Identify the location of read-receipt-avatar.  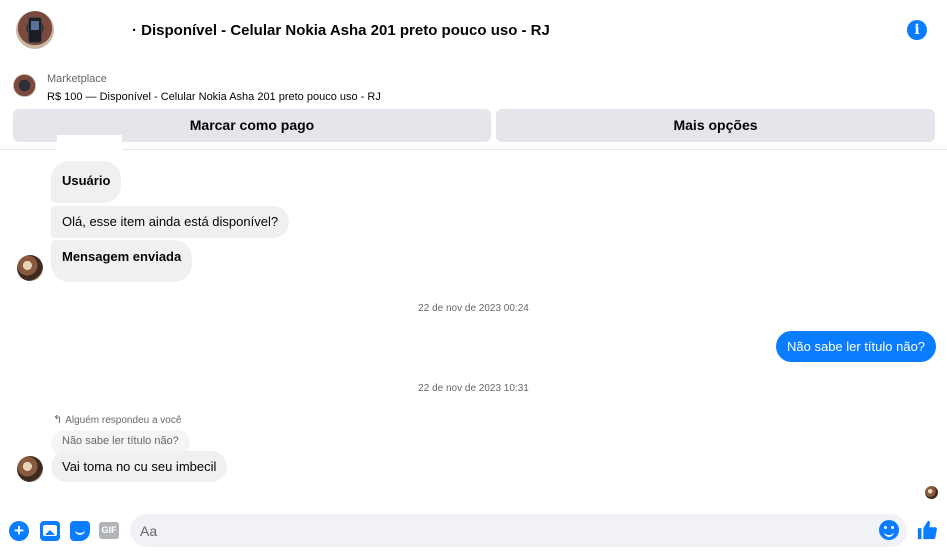
(931, 492).